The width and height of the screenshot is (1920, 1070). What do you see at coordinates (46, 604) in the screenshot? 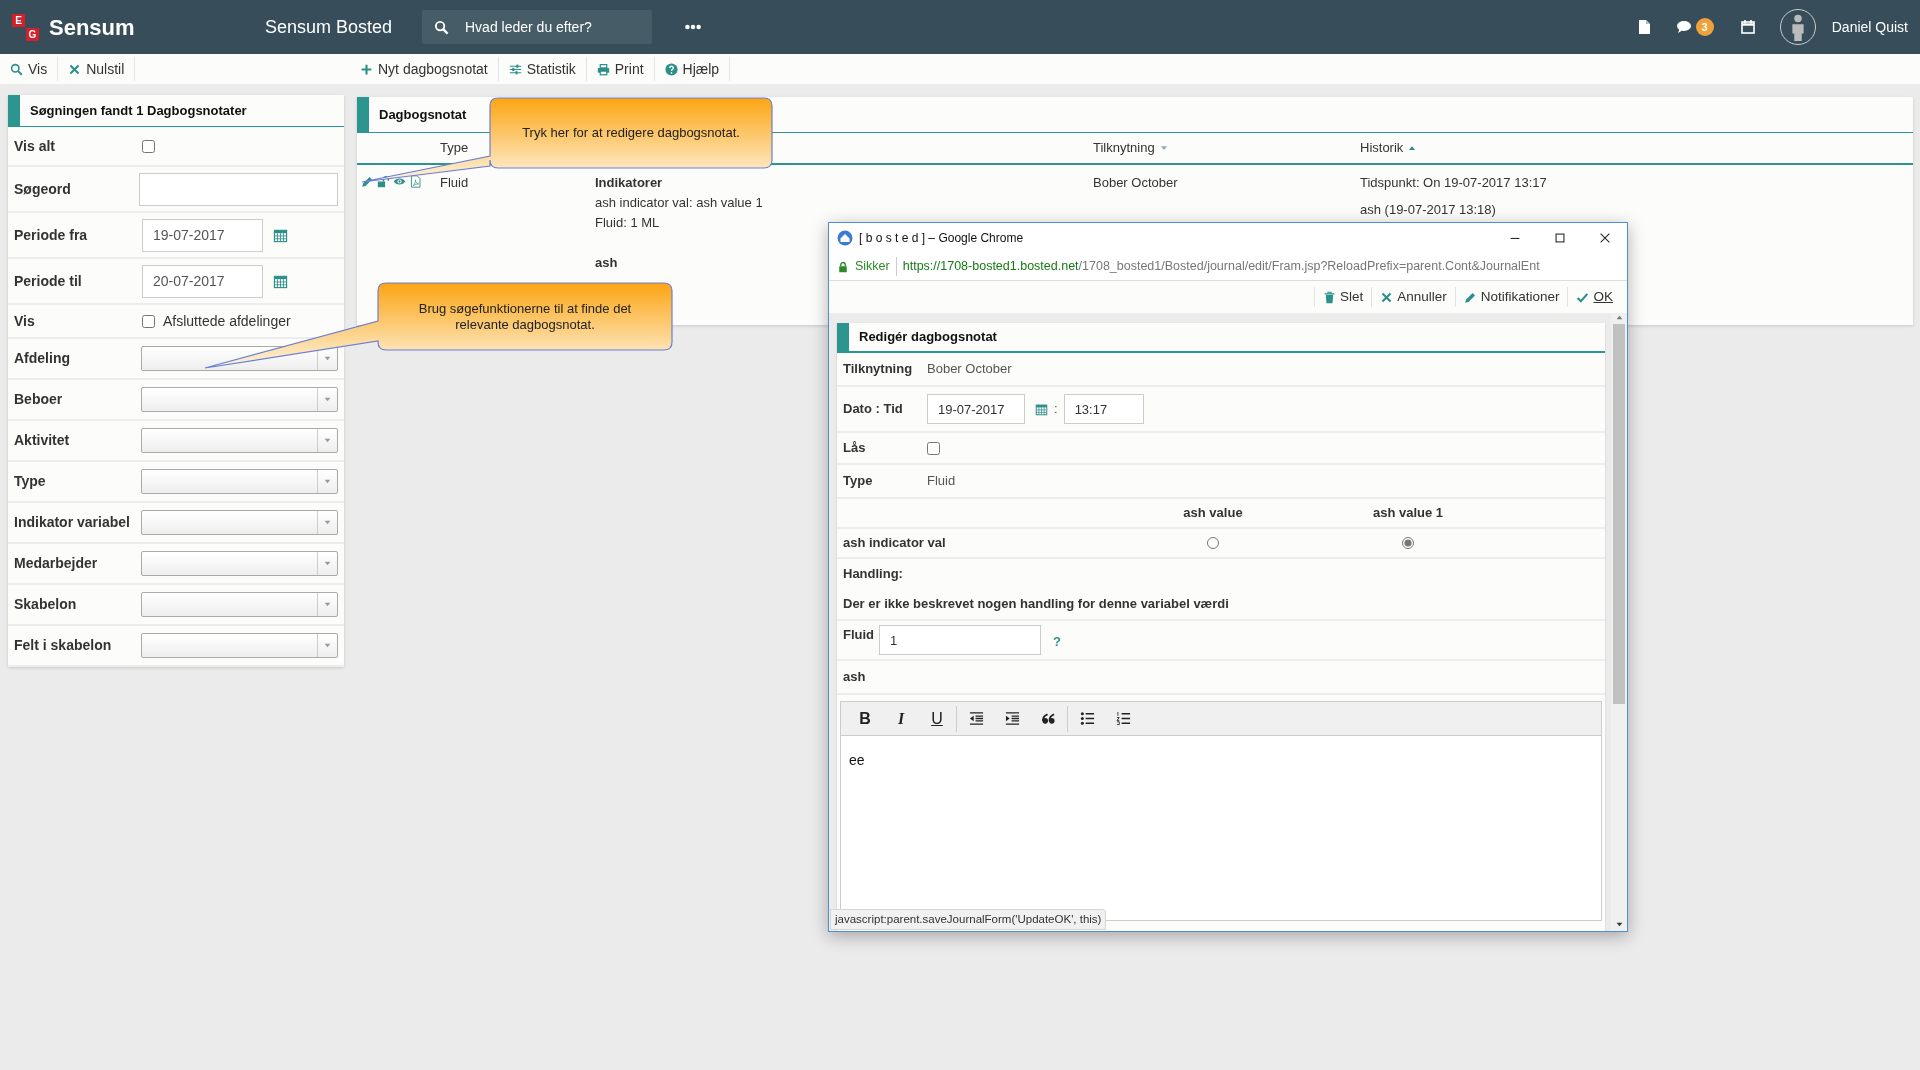
I see `field-label: Skabelon` at bounding box center [46, 604].